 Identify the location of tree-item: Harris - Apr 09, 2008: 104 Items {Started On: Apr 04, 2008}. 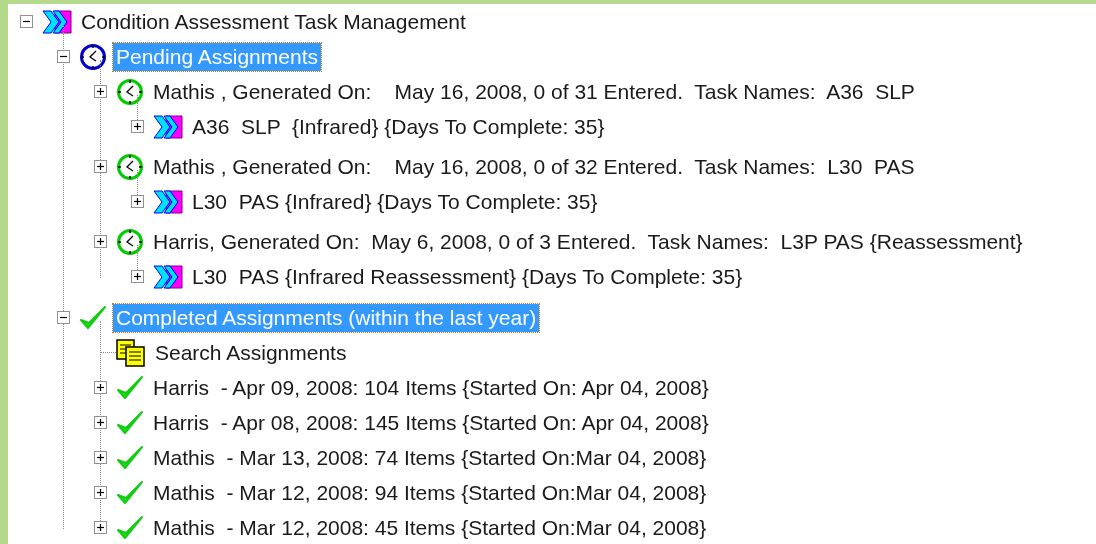
(431, 387).